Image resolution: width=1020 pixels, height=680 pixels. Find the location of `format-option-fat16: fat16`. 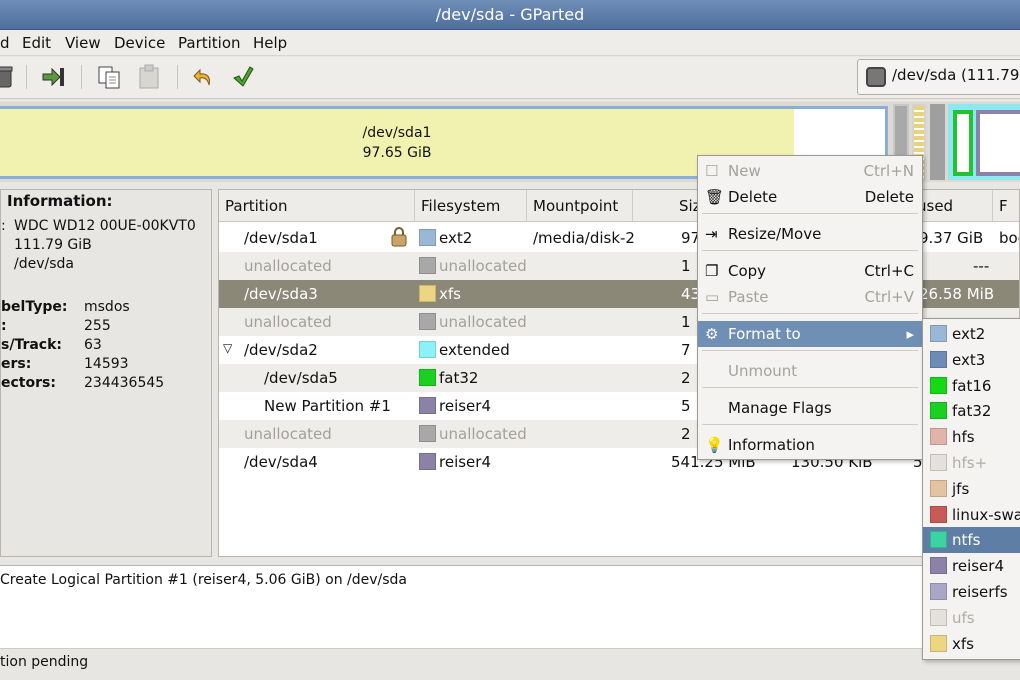

format-option-fat16: fat16 is located at coordinates (971, 386).